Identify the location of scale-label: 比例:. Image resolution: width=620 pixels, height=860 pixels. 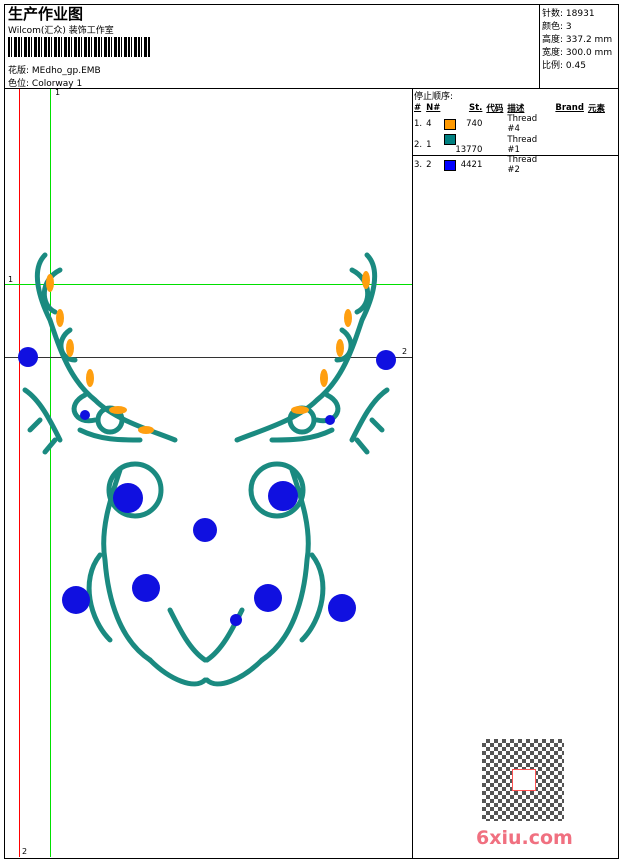
(553, 66).